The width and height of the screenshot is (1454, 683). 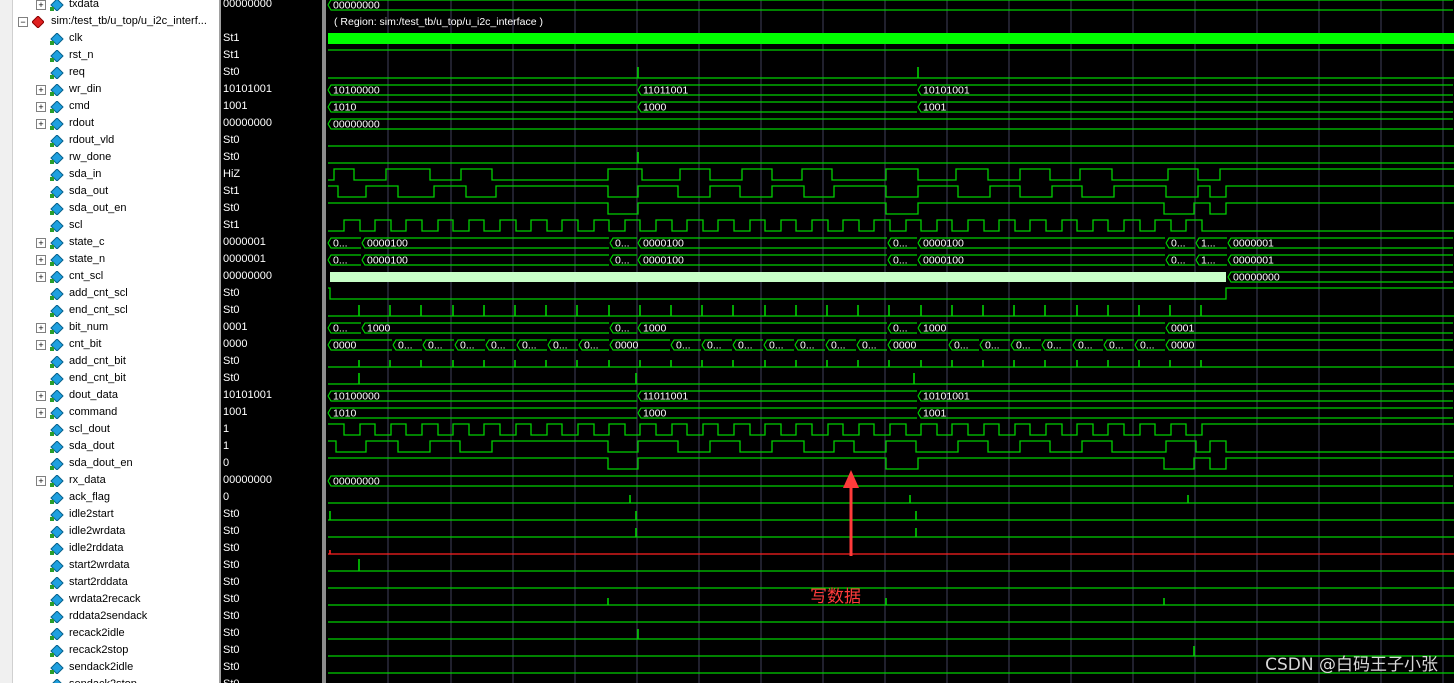 I want to click on signal-row-15: + state_n, so click(x=109, y=259).